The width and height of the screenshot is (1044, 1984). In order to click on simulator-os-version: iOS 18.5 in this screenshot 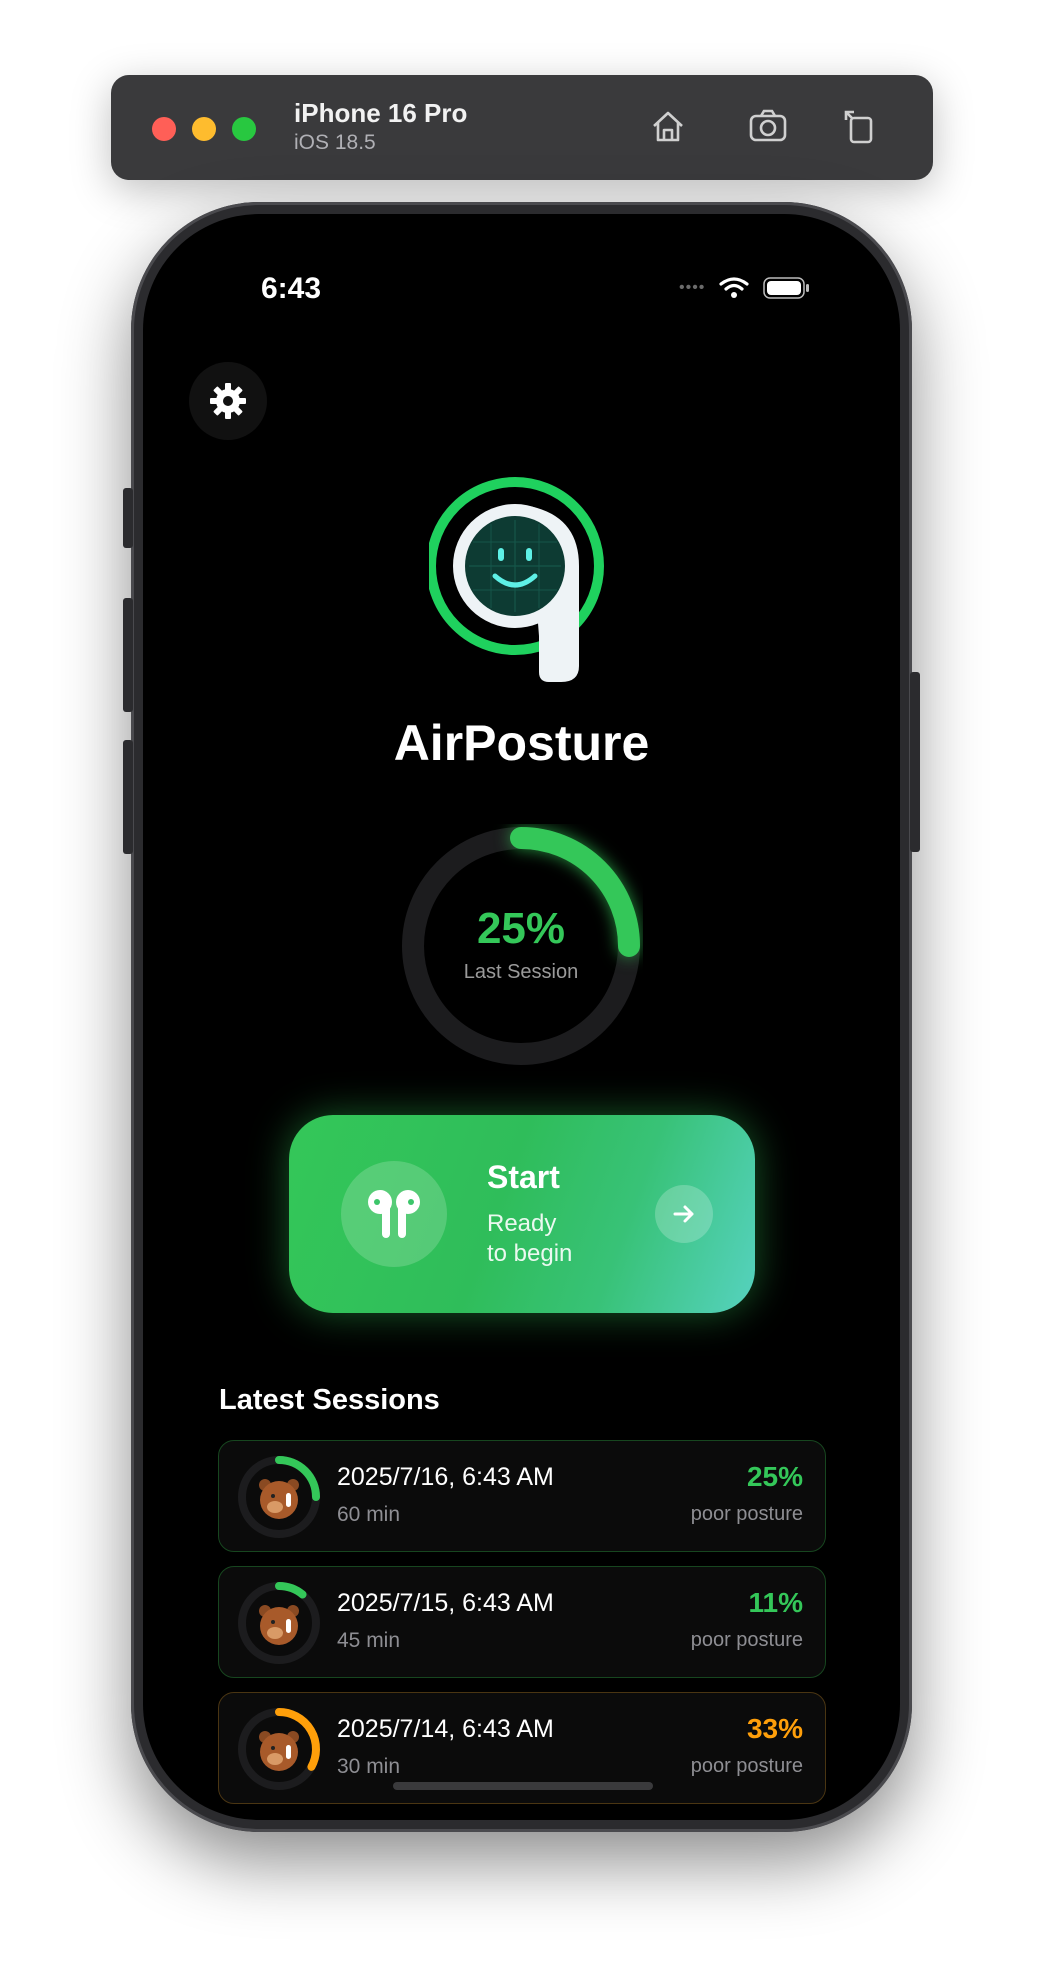, I will do `click(335, 142)`.